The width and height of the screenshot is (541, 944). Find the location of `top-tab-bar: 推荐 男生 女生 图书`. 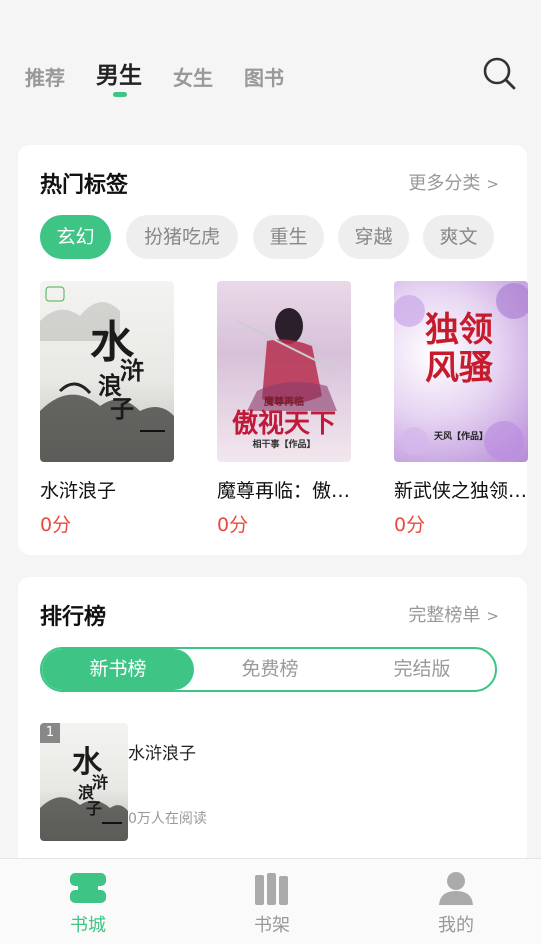

top-tab-bar: 推荐 男生 女生 图书 is located at coordinates (270, 77).